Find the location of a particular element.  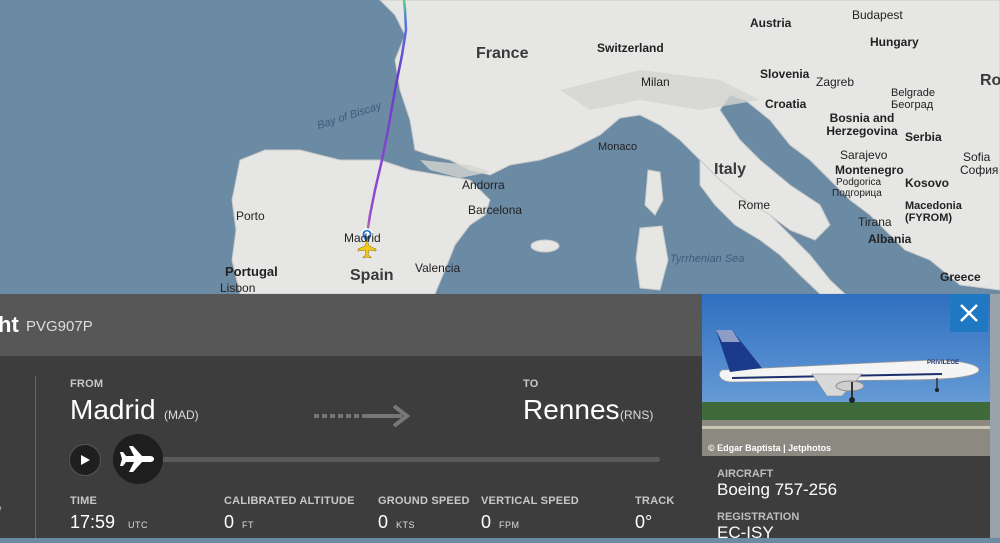

playback-plane-handle is located at coordinates (138, 459).